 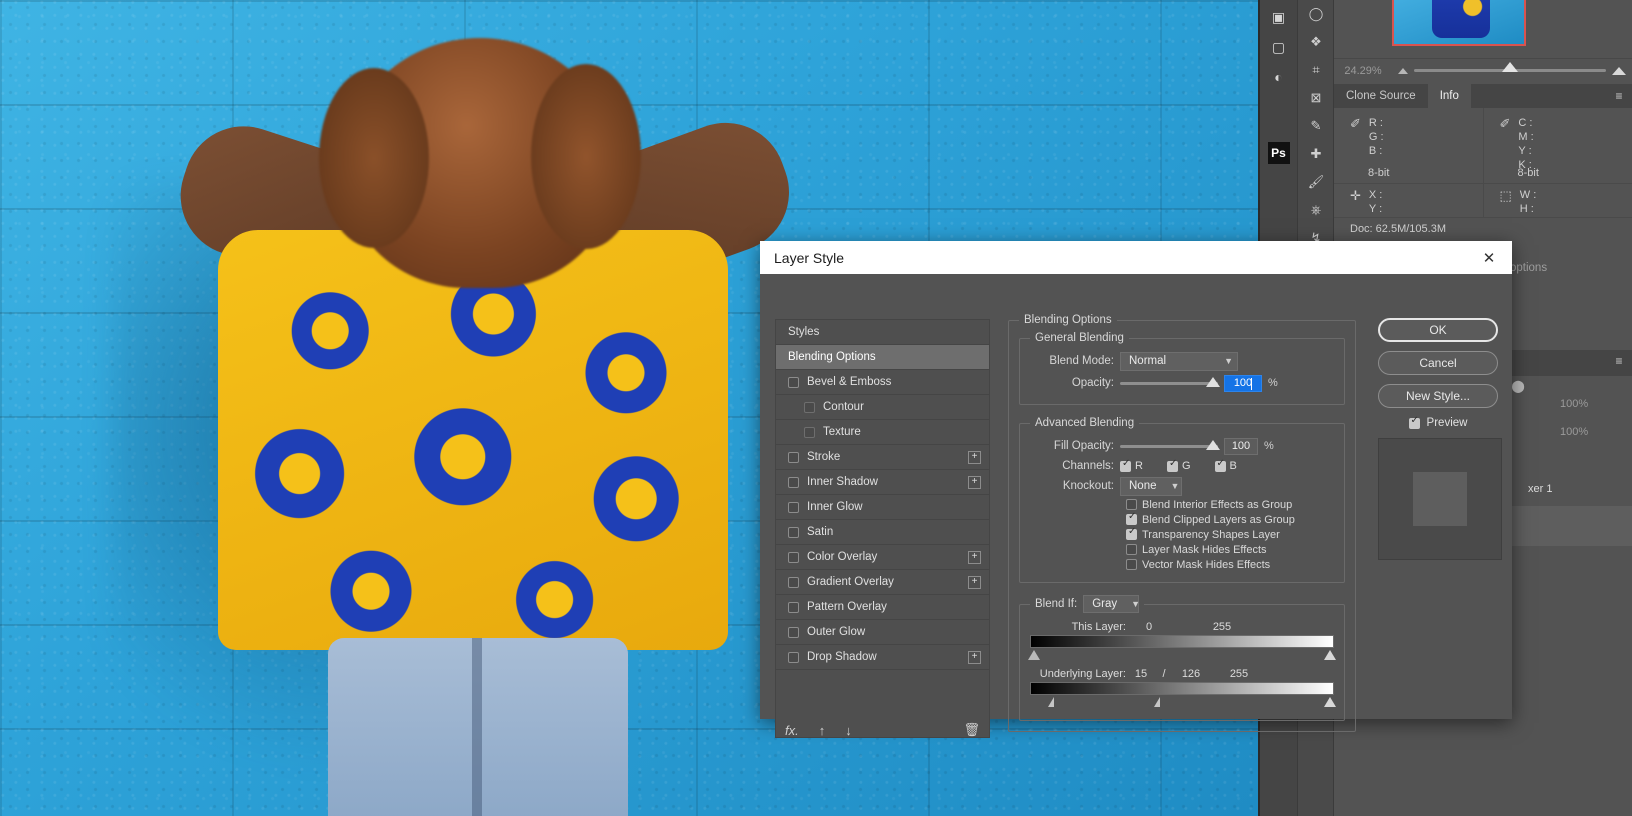 What do you see at coordinates (1034, 655) in the screenshot?
I see `this-layer-black-handle` at bounding box center [1034, 655].